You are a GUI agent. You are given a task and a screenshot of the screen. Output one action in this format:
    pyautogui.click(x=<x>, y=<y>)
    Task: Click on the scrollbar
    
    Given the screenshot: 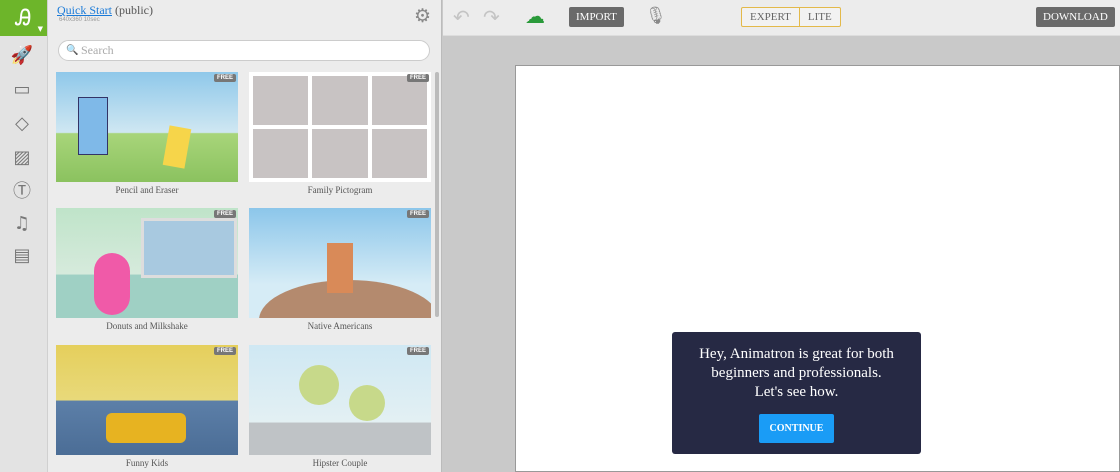 What is the action you would take?
    pyautogui.click(x=437, y=194)
    